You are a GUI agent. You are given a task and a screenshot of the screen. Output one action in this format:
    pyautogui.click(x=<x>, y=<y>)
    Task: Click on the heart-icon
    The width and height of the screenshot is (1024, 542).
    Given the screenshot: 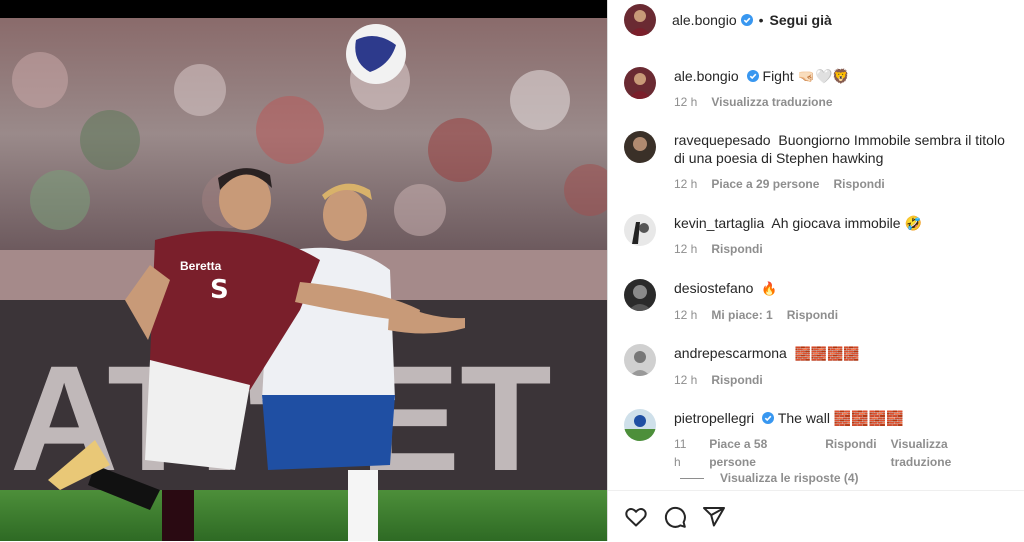 What is the action you would take?
    pyautogui.click(x=636, y=517)
    